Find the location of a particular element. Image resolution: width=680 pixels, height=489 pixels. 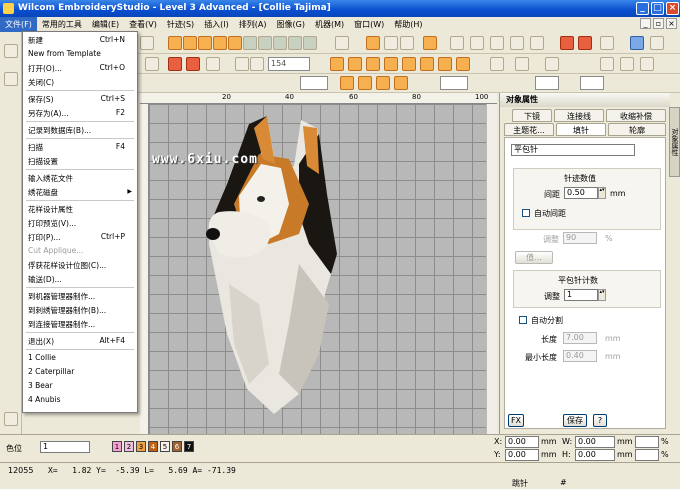

x-input: 0.00 is located at coordinates (522, 442).